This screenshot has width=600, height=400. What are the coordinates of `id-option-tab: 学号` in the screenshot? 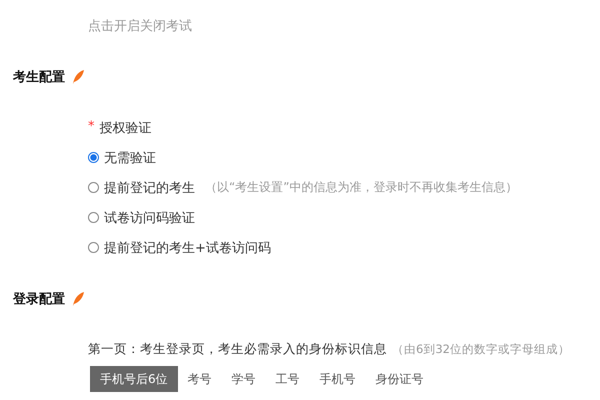 It's located at (244, 379).